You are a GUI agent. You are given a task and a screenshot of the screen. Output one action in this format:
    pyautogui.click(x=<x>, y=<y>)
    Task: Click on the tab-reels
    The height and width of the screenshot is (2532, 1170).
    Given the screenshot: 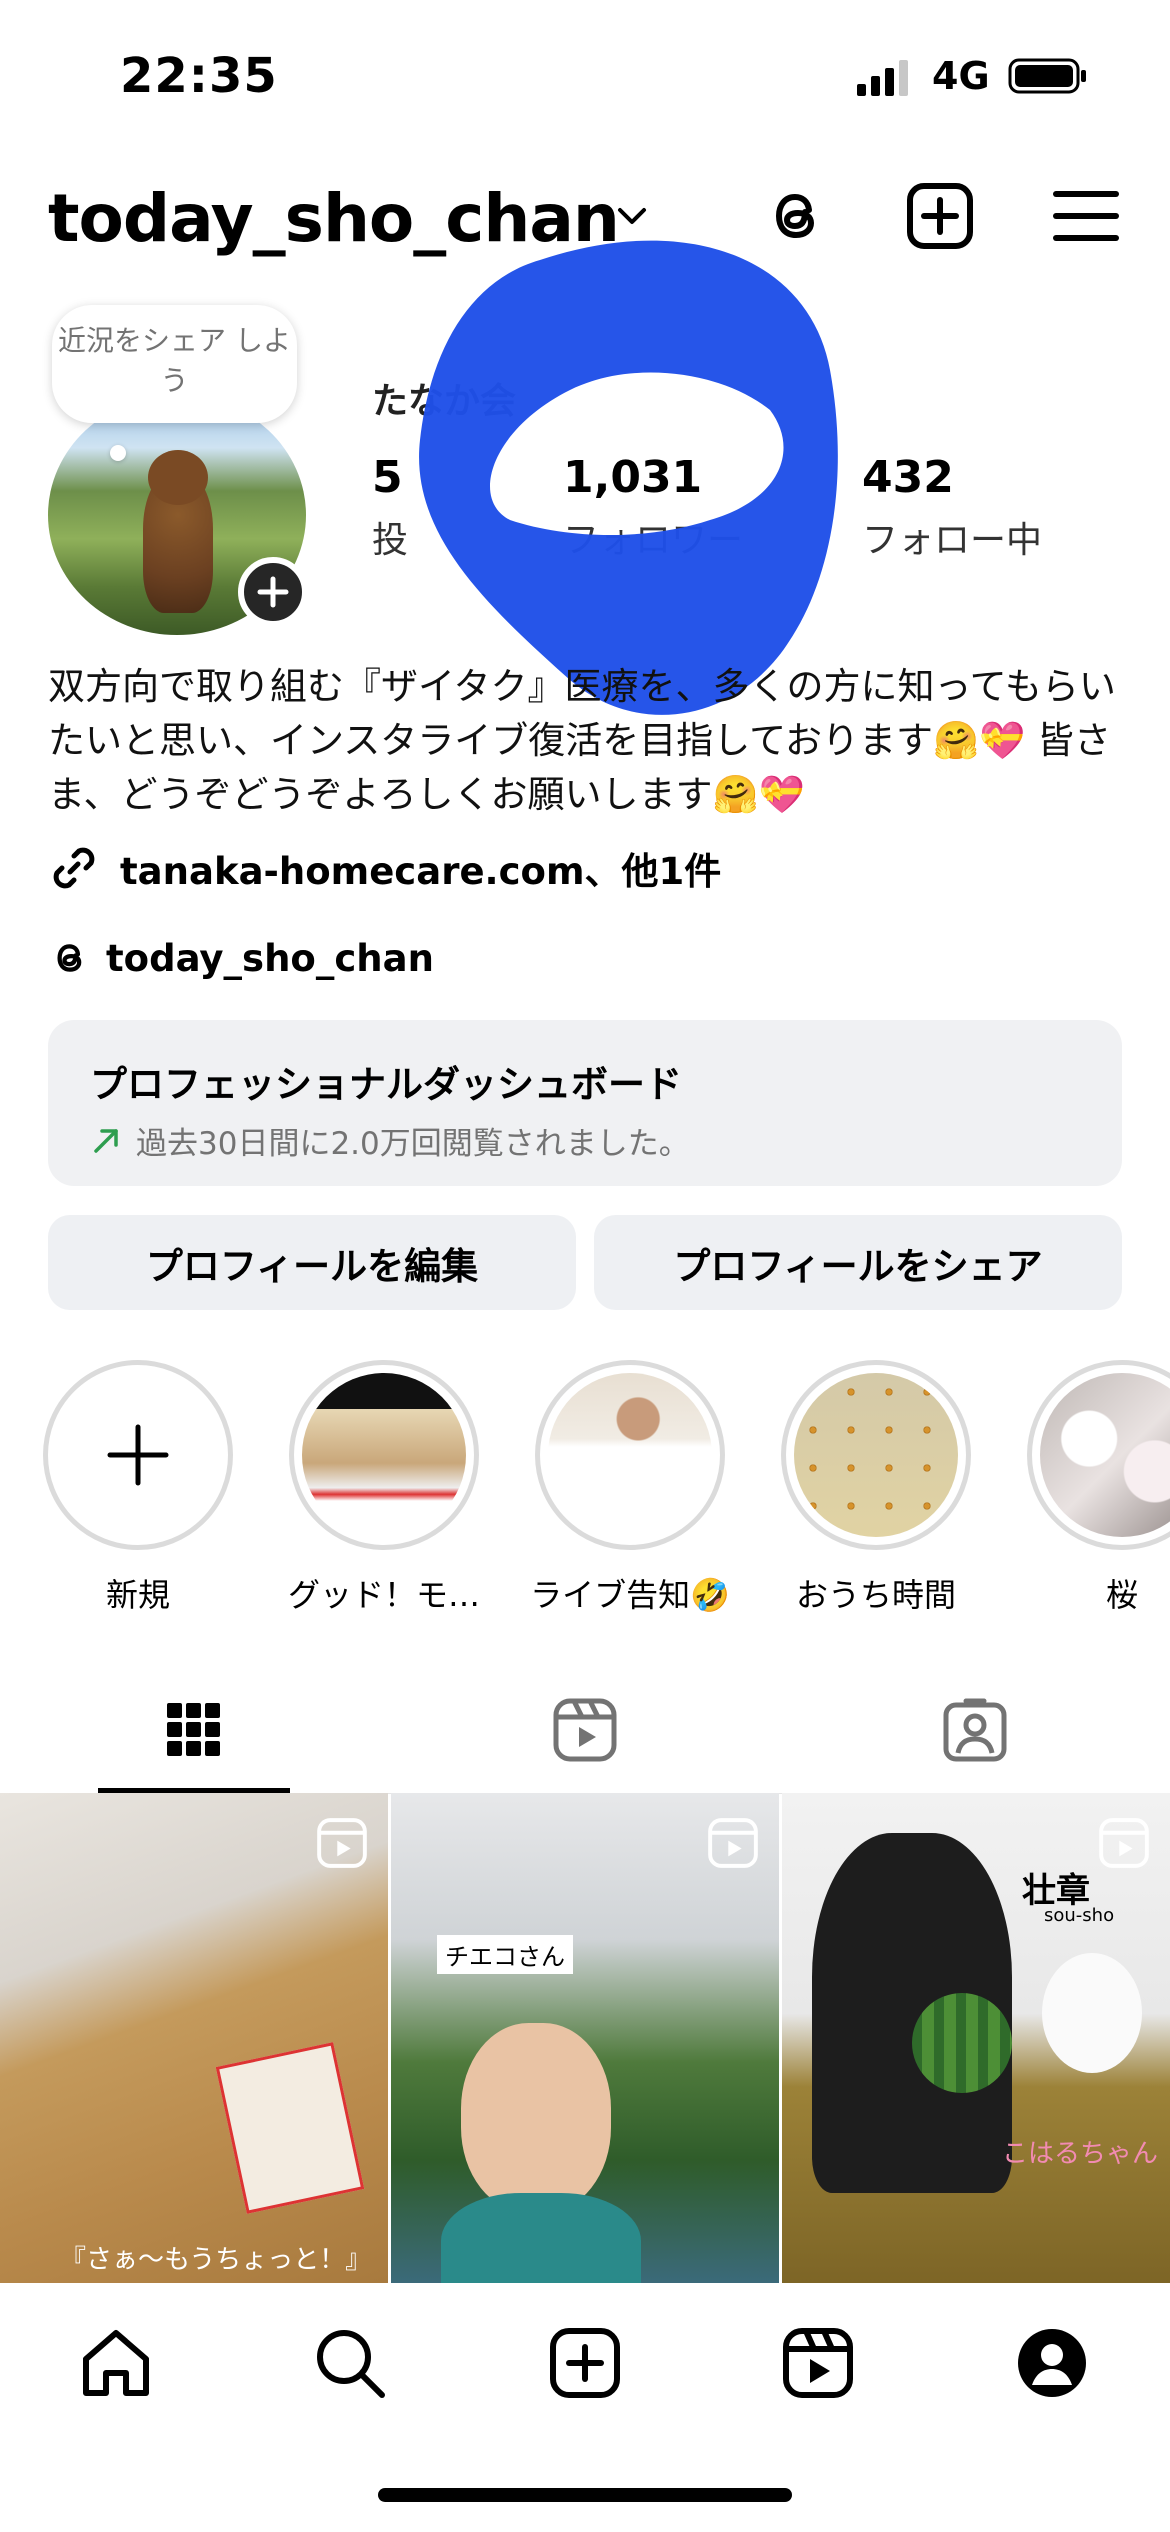 What is the action you would take?
    pyautogui.click(x=585, y=1730)
    